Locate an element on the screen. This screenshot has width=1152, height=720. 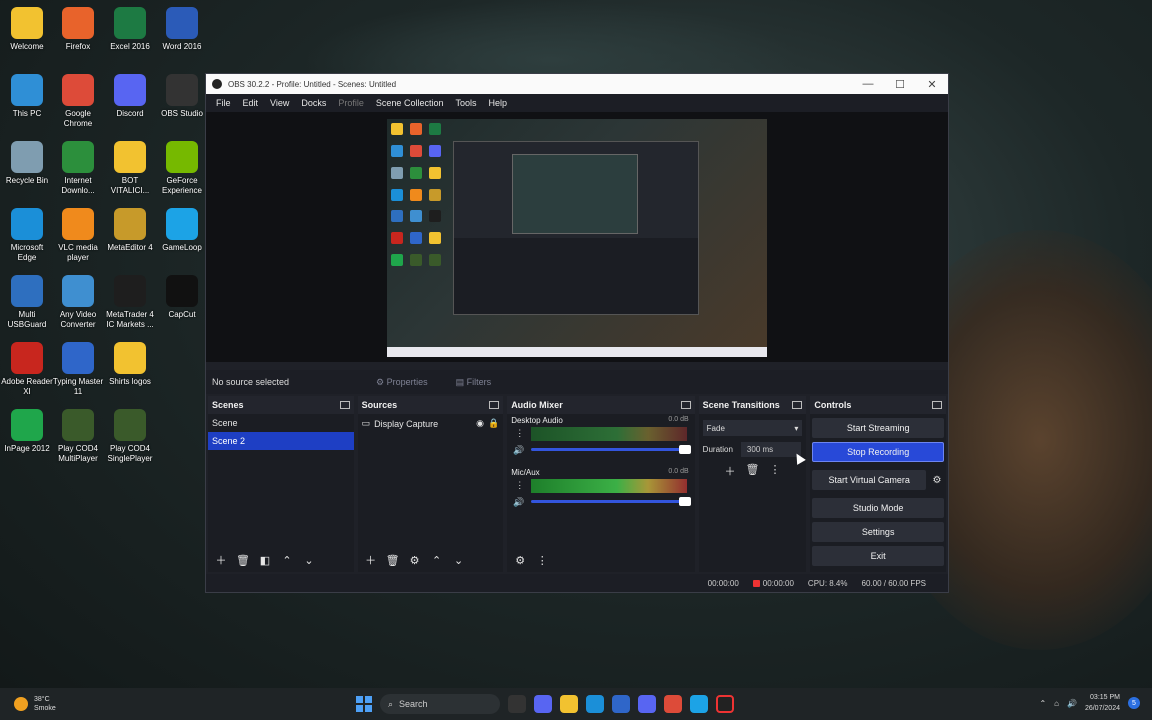
menu-file: File is located at coordinates (223, 103).